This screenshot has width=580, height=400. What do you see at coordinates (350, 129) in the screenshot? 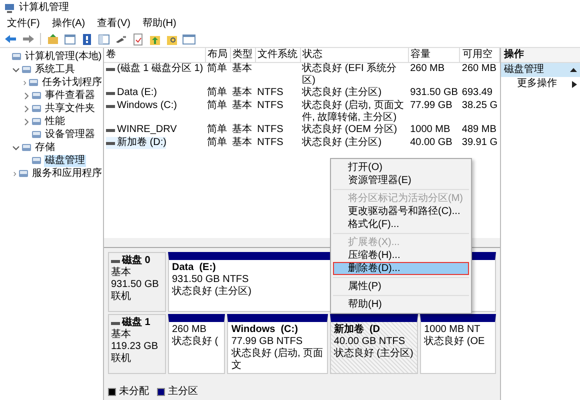
I see `table-cell: 状态良好 (OEM 分区)` at bounding box center [350, 129].